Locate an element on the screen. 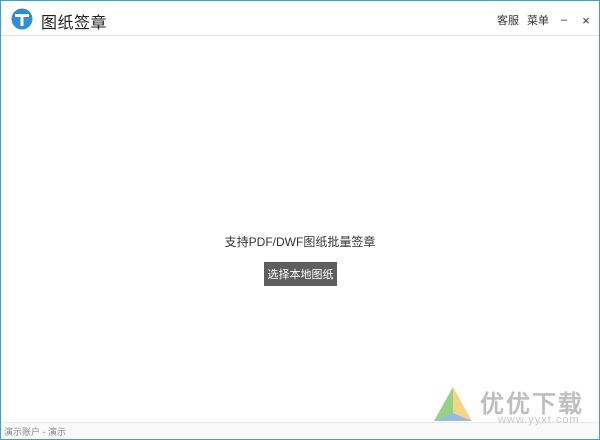  customer-service-link: 客服 is located at coordinates (508, 20).